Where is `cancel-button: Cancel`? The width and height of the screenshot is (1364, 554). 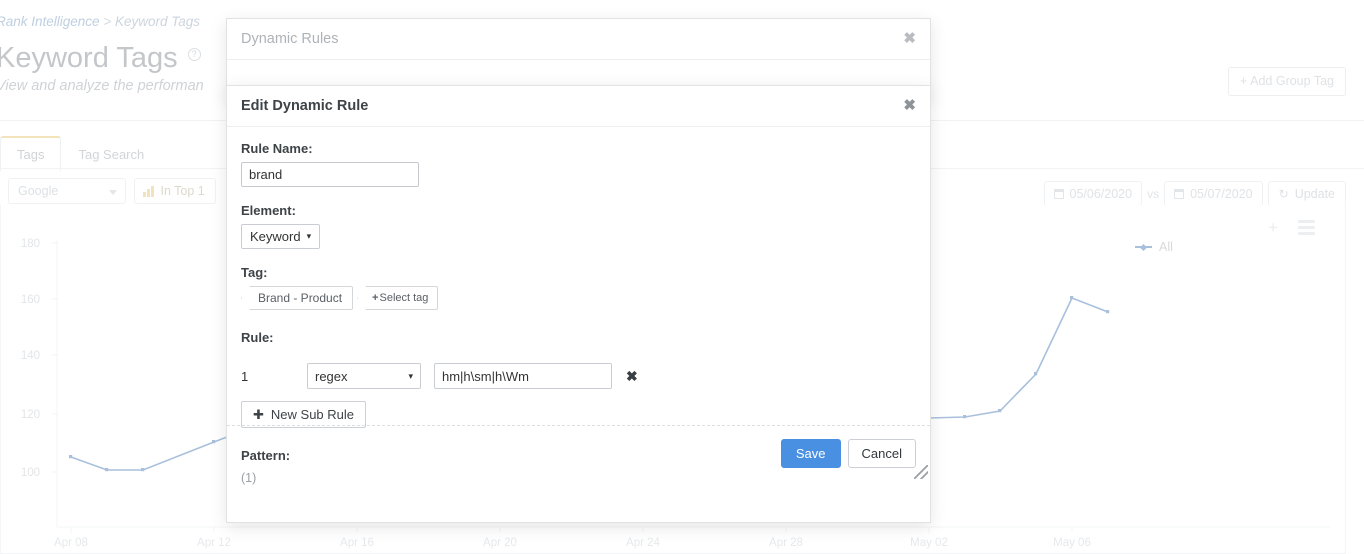
cancel-button: Cancel is located at coordinates (881, 453).